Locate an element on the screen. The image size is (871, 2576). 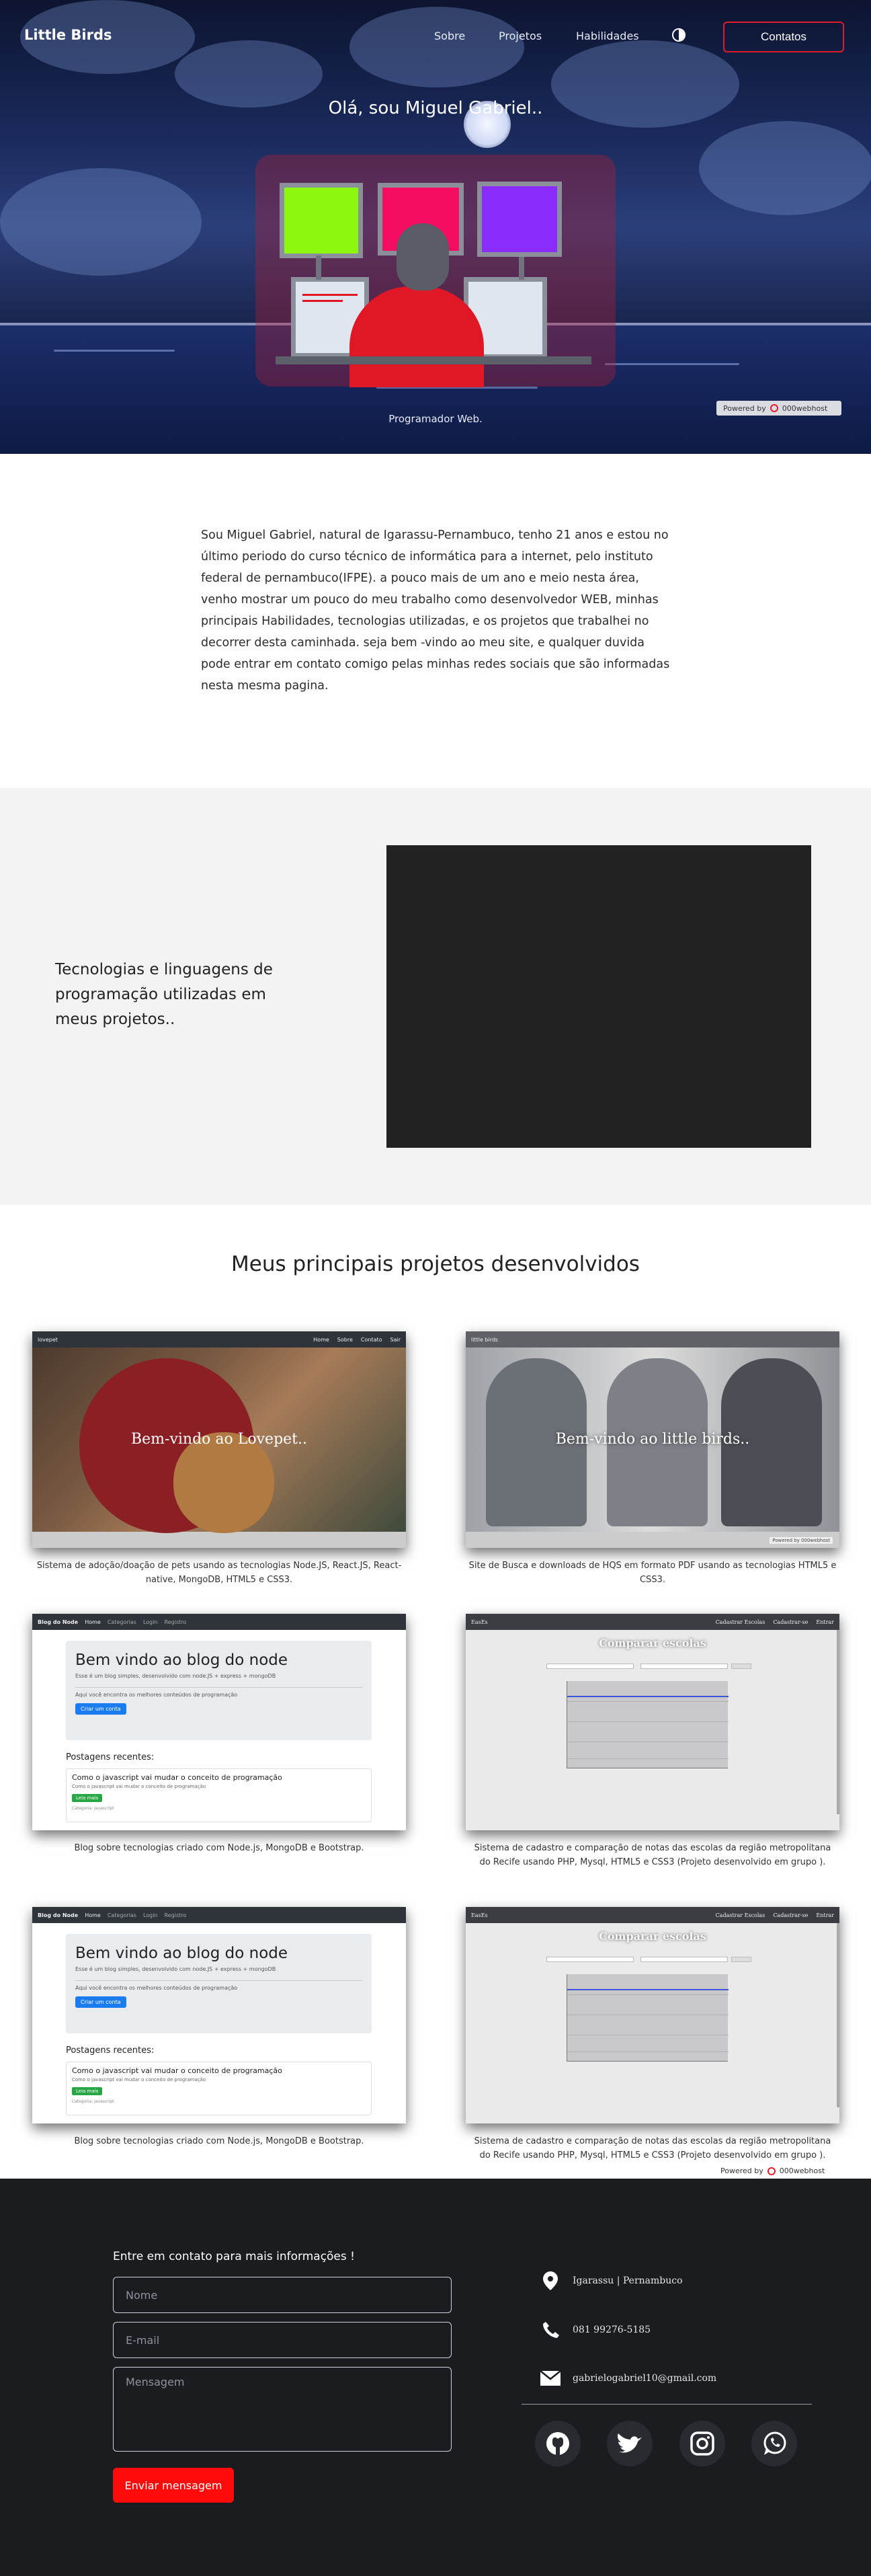
contact-heading: Entre em contato para mais informações ! is located at coordinates (234, 2256).